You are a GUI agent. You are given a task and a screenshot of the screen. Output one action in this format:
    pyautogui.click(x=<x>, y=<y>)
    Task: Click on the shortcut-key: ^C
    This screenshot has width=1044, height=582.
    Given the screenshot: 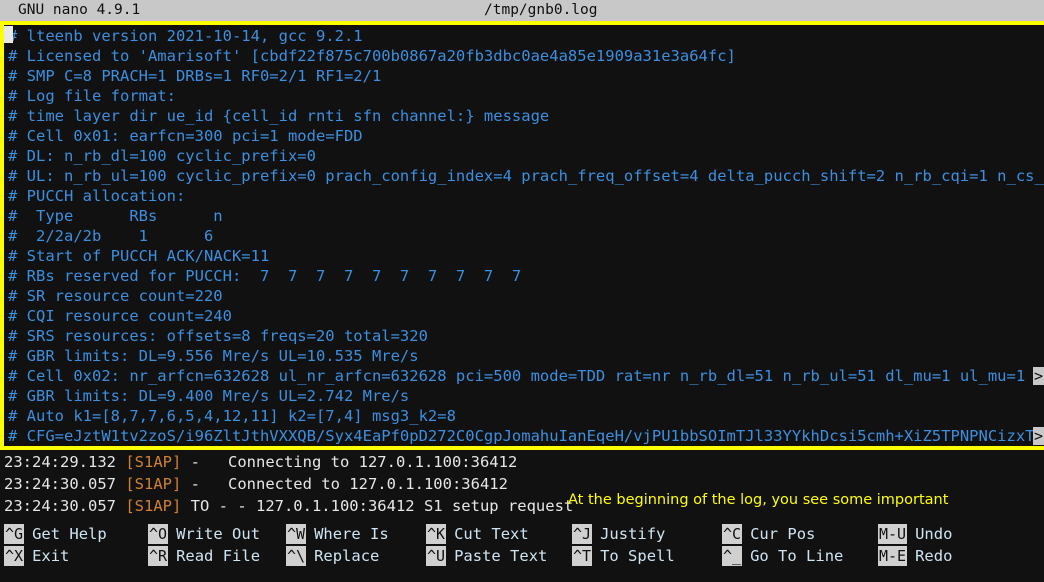 What is the action you would take?
    pyautogui.click(x=732, y=534)
    